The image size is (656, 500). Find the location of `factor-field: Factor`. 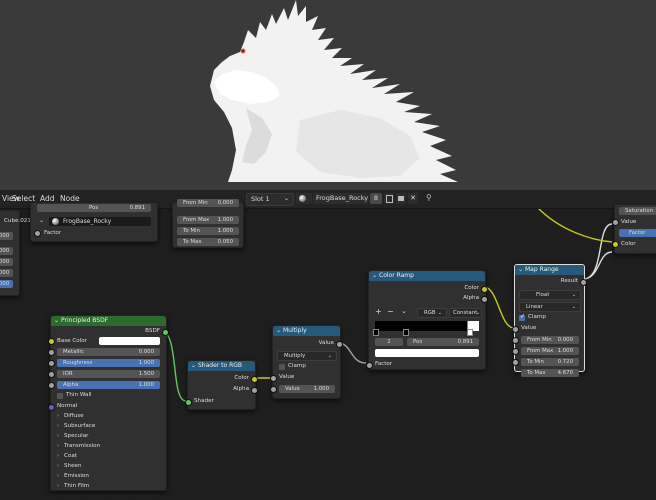

factor-field: Factor is located at coordinates (637, 233).